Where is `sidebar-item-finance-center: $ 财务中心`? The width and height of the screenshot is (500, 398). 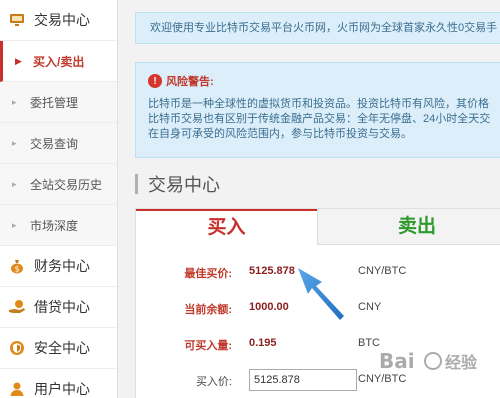 sidebar-item-finance-center: $ 财务中心 is located at coordinates (58, 266).